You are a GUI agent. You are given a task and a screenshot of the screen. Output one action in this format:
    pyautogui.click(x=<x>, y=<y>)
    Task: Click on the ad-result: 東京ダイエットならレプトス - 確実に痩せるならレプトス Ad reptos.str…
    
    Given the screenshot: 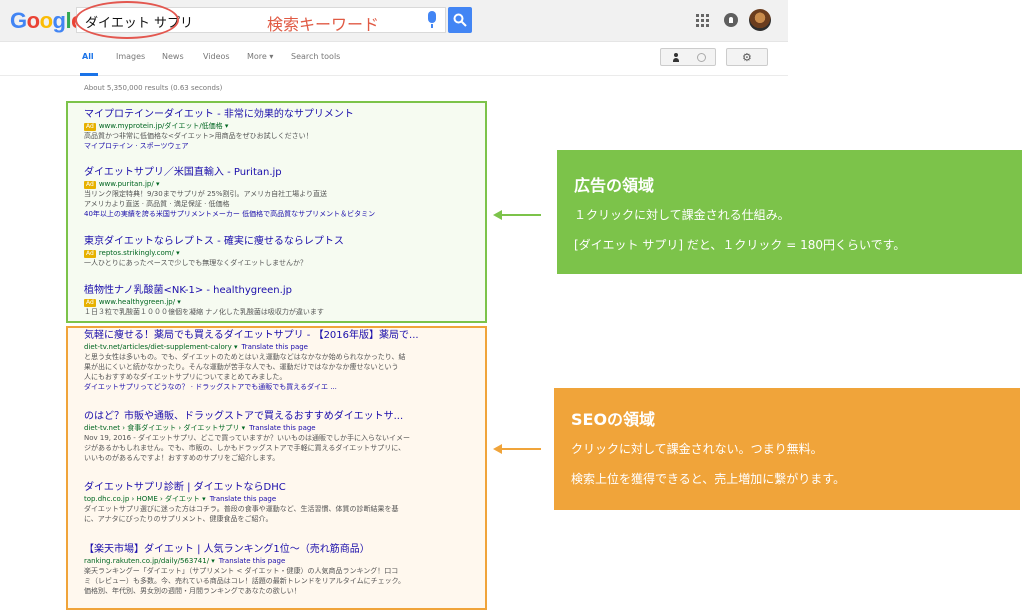 What is the action you would take?
    pyautogui.click(x=284, y=251)
    